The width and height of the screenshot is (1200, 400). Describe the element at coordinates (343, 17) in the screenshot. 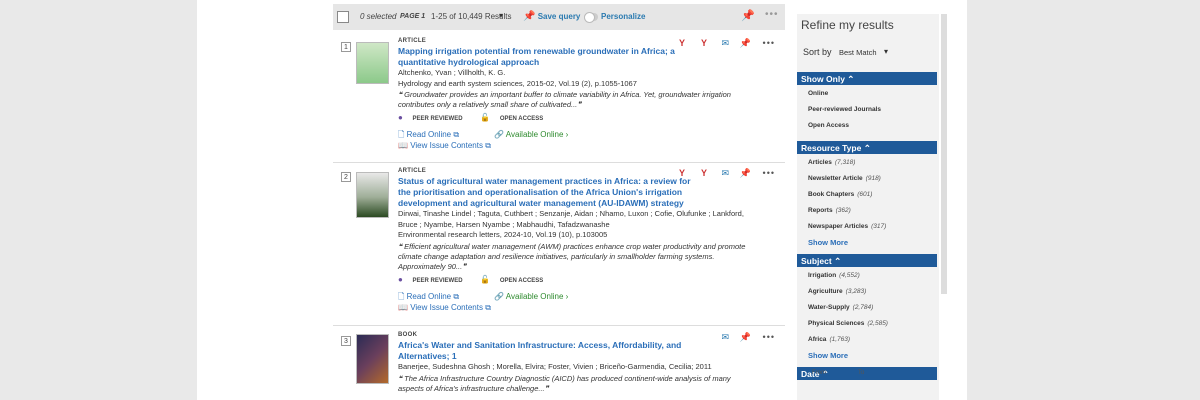

I see `select-all-checkbox` at that location.